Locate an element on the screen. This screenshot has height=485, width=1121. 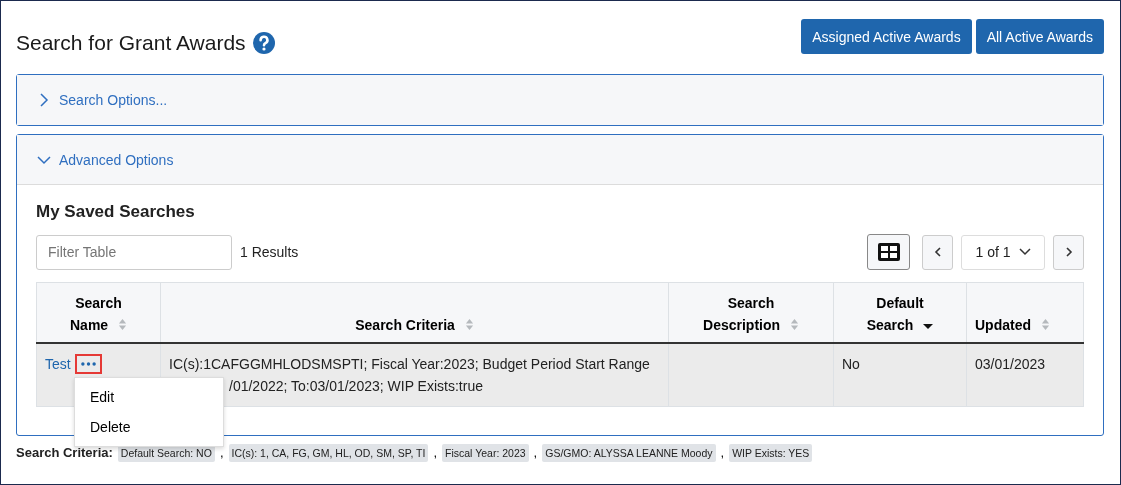
more-icon is located at coordinates (88, 363).